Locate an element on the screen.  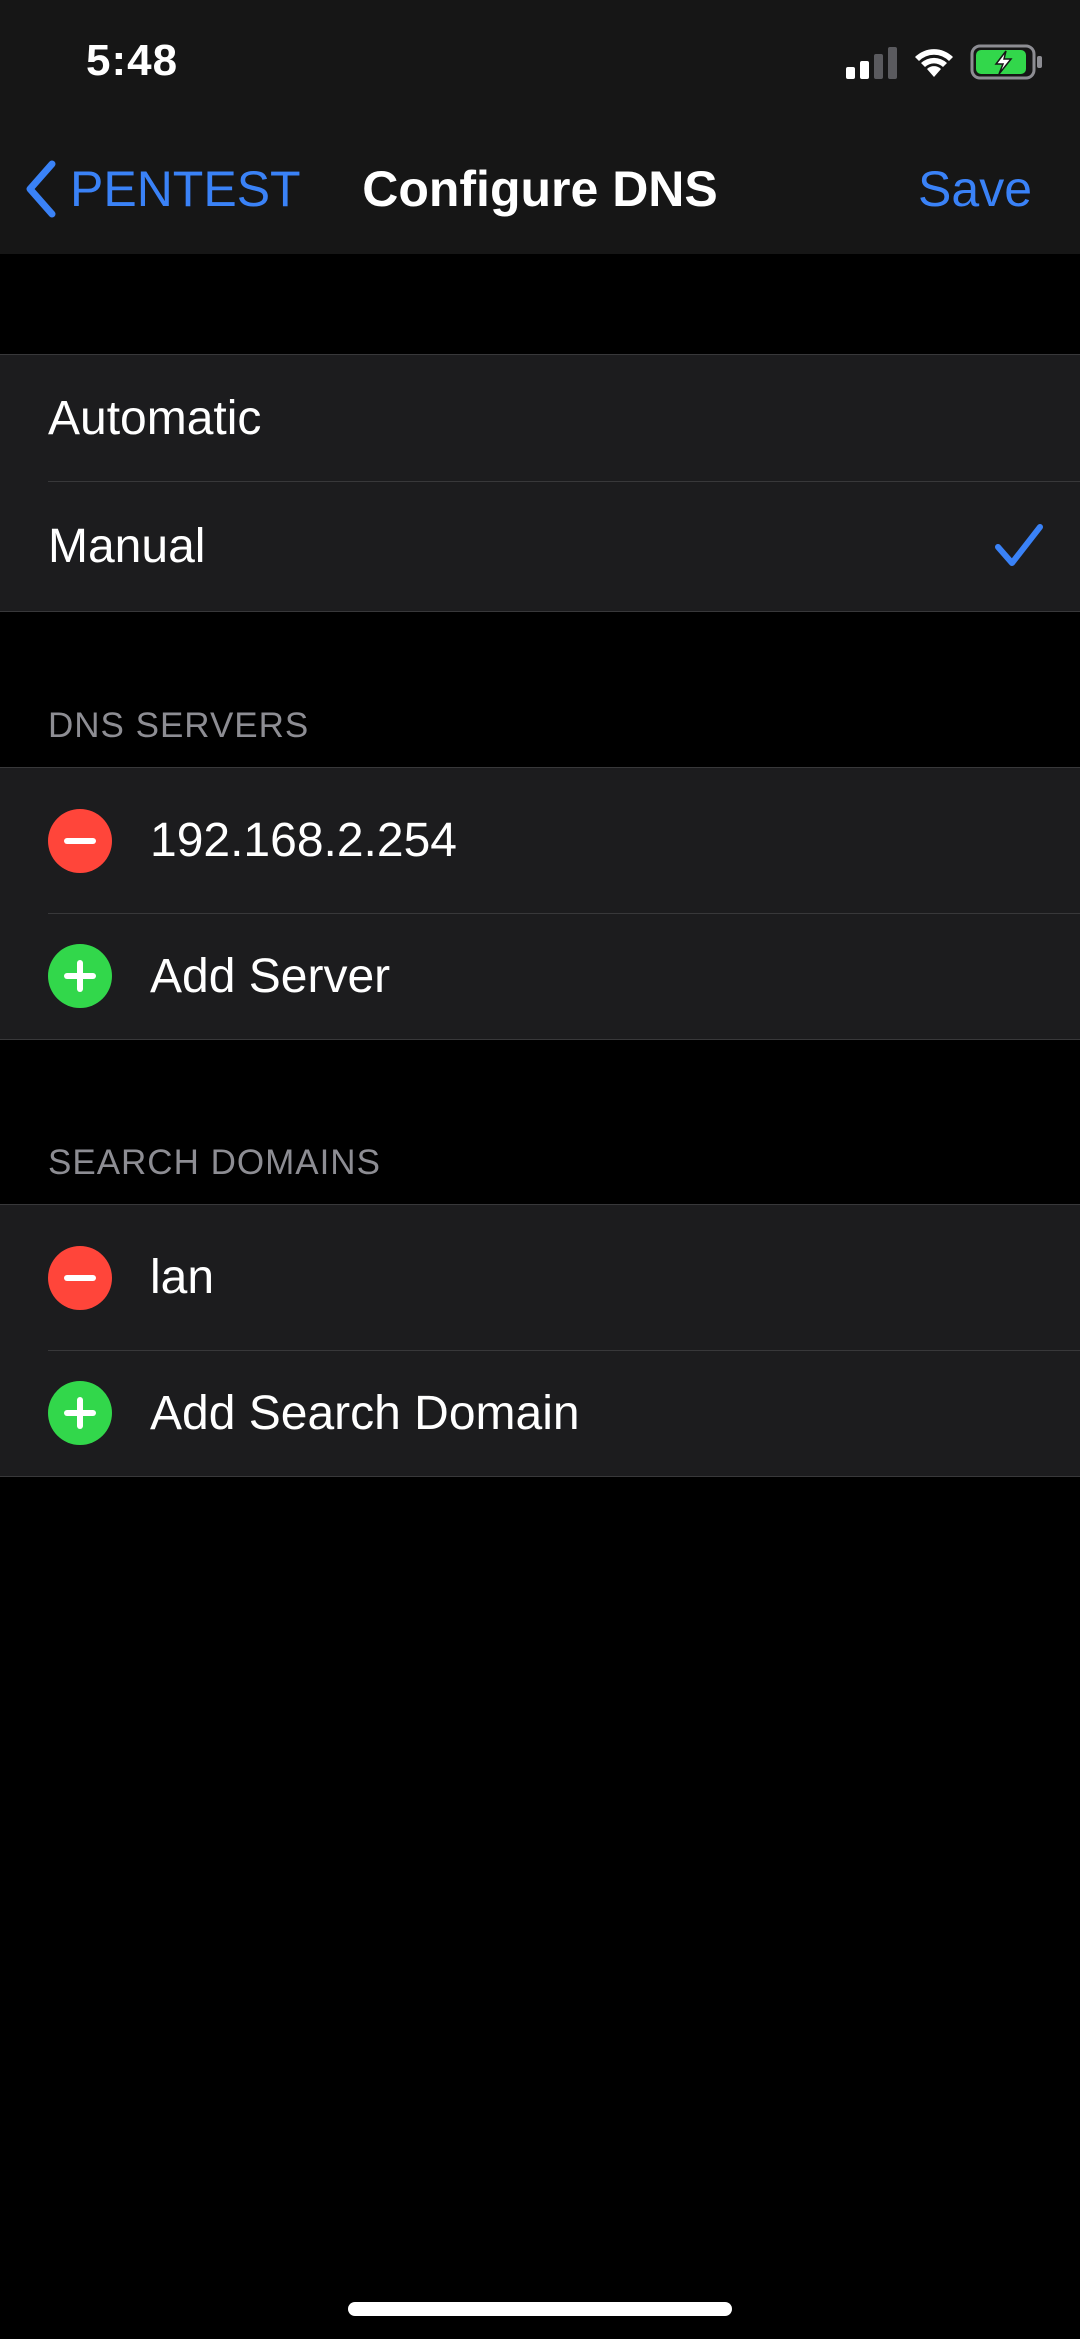
add-server-label: Add Server is located at coordinates (270, 976).